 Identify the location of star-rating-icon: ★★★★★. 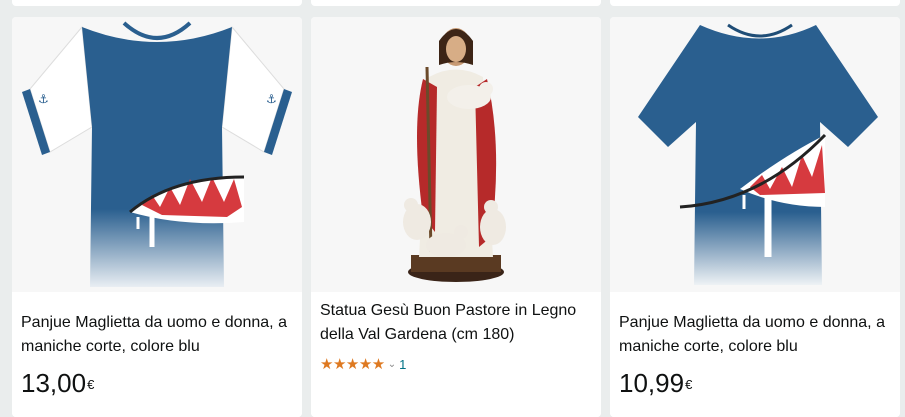
(352, 364).